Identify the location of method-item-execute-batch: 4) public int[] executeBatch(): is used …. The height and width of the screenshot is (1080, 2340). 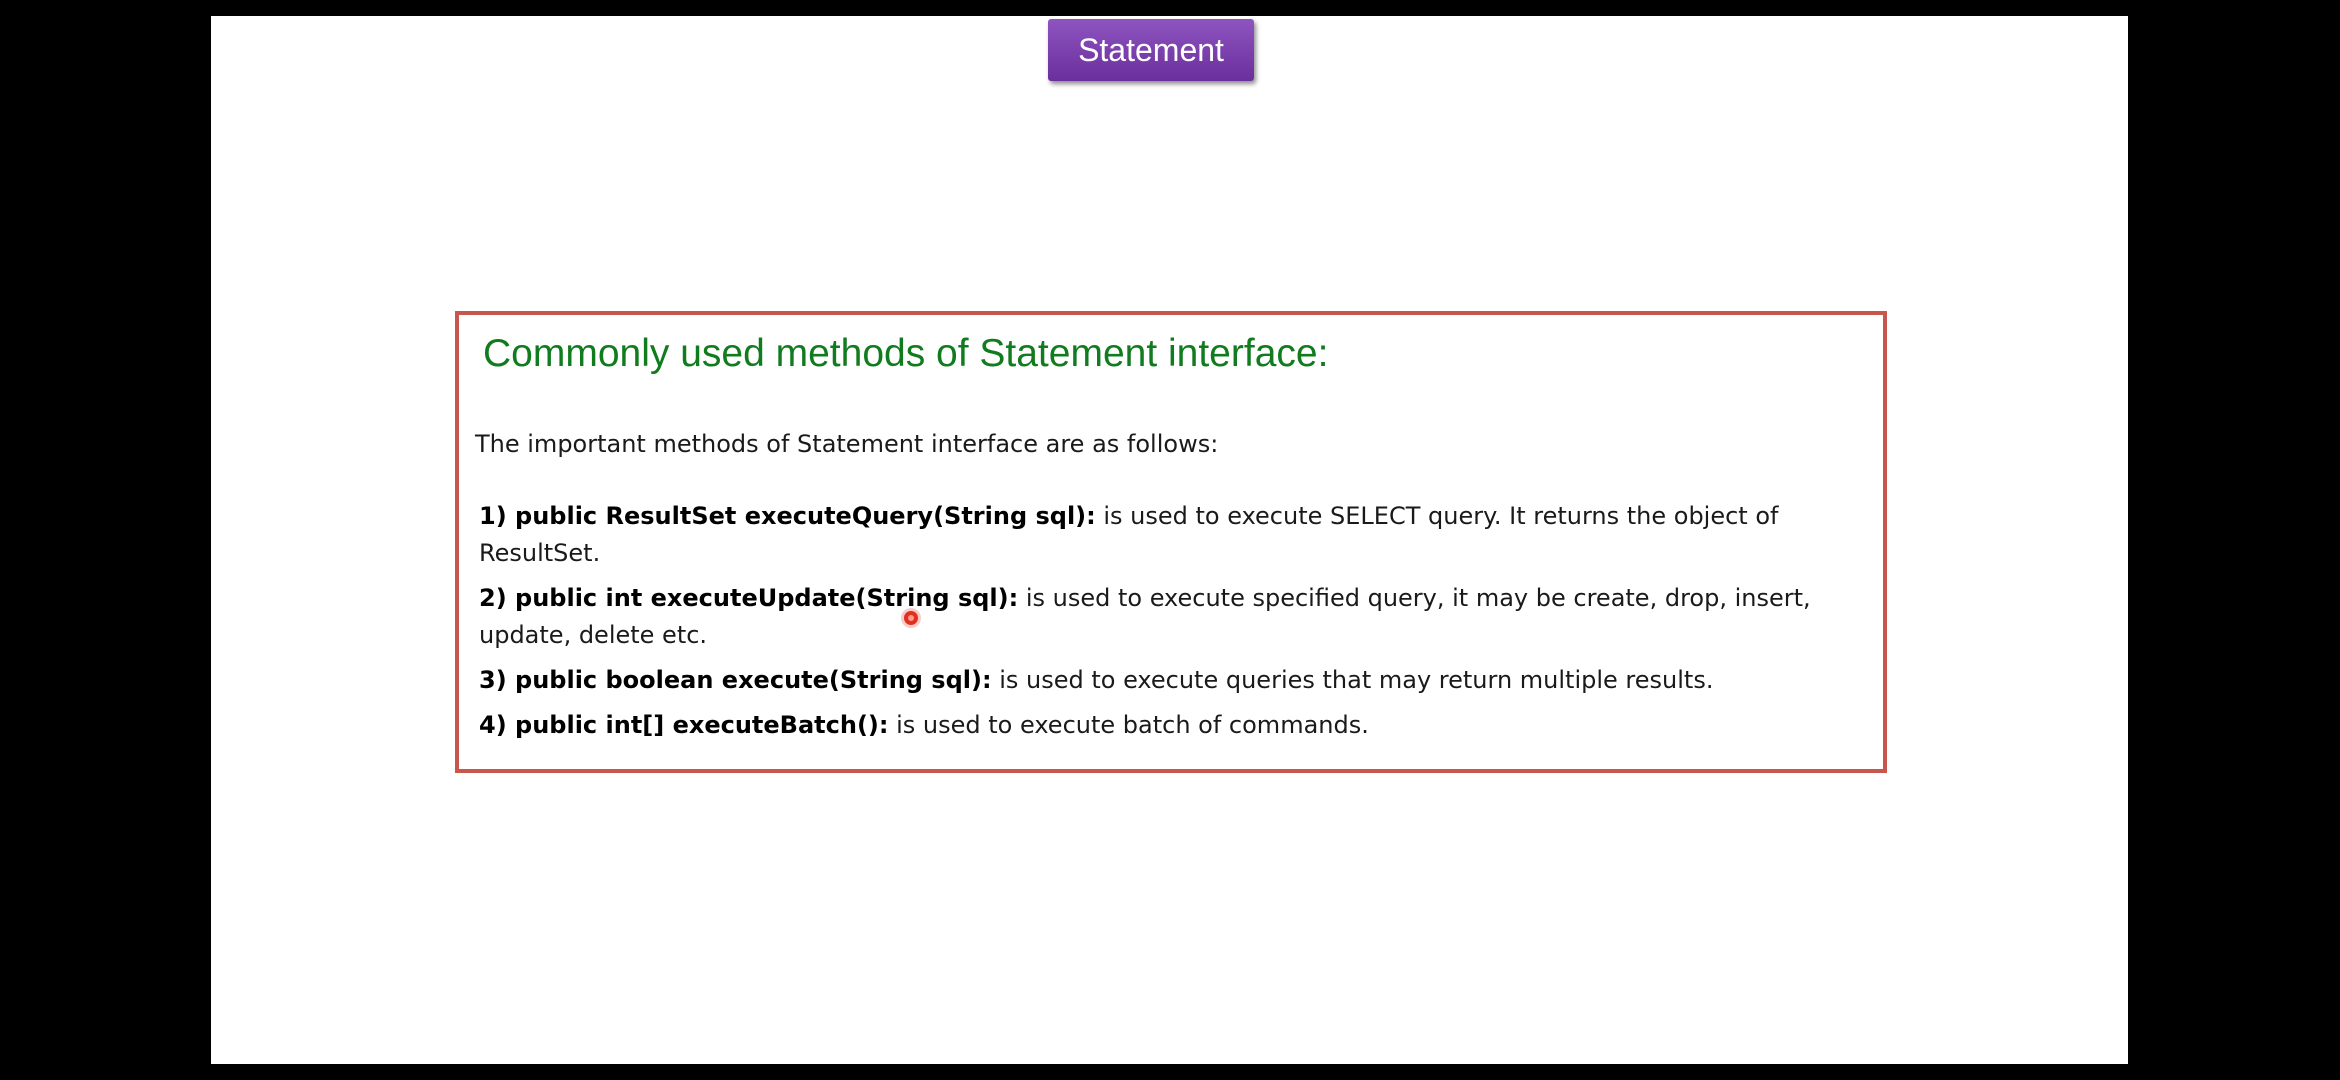
(1179, 725).